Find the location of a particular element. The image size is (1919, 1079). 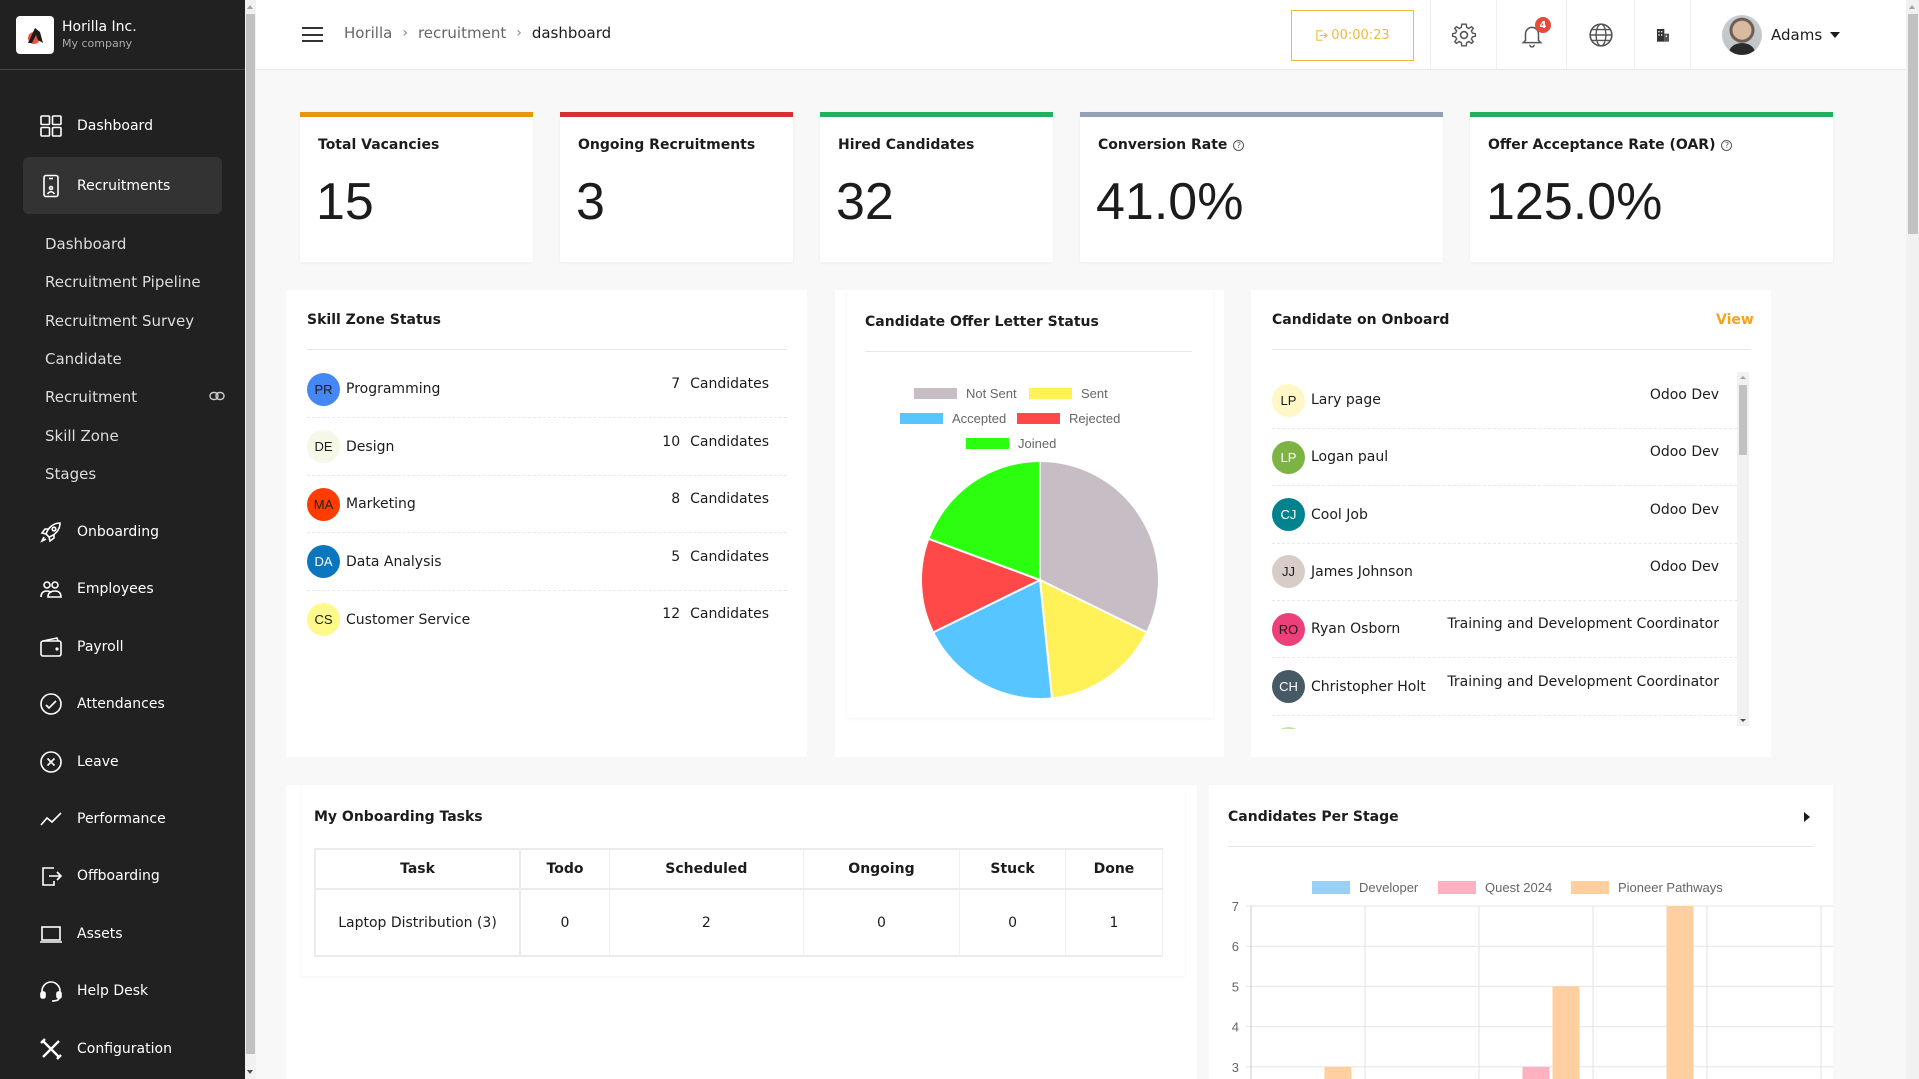

clock-out-icon is located at coordinates (1322, 35).